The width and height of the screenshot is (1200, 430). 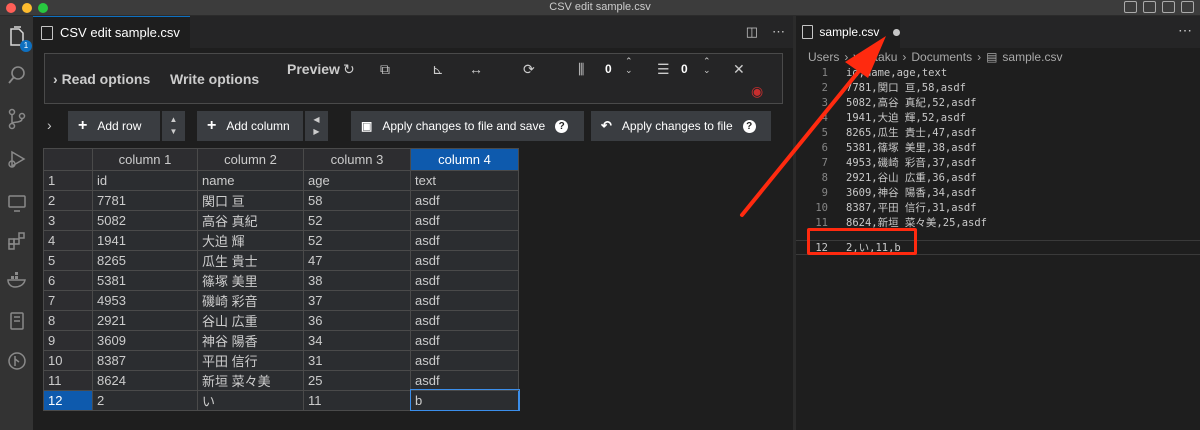 I want to click on no-highlight-icon: ✕, so click(x=739, y=69).